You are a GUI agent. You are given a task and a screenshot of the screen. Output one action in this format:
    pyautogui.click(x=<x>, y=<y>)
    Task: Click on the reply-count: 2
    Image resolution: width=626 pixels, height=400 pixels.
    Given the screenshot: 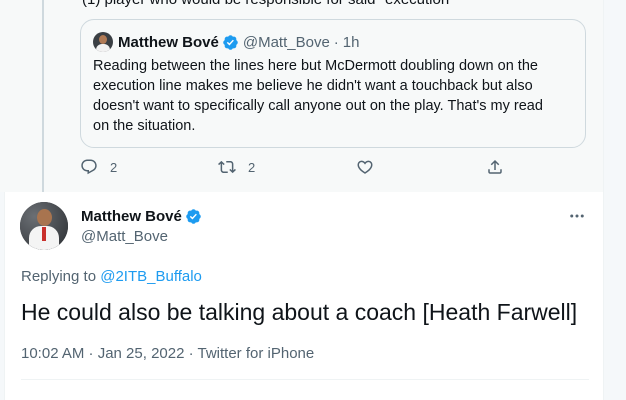 What is the action you would take?
    pyautogui.click(x=114, y=167)
    